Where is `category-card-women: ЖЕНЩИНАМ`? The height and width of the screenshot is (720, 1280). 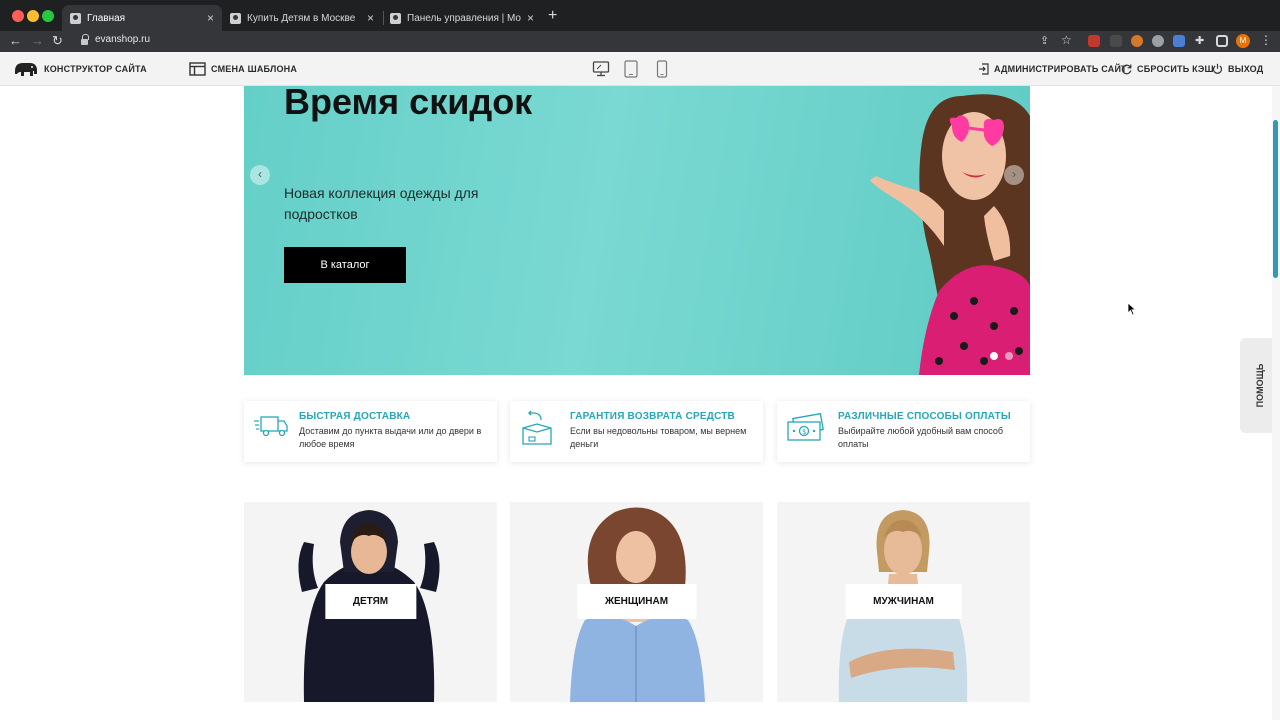 category-card-women: ЖЕНЩИНАМ is located at coordinates (636, 602).